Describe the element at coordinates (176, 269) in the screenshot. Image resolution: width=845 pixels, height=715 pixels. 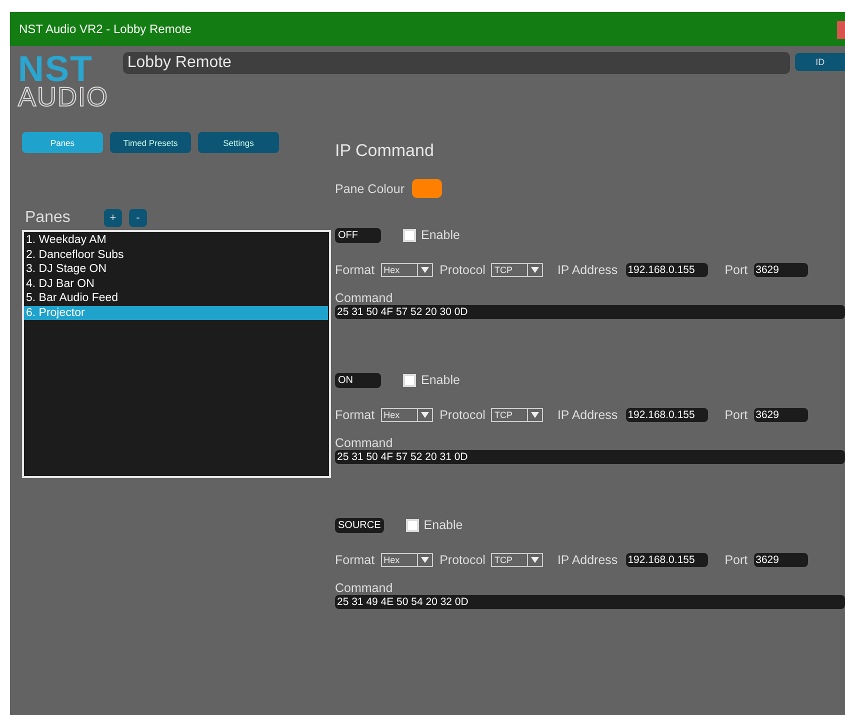
I see `pane-list-item: 3. DJ Stage ON` at that location.